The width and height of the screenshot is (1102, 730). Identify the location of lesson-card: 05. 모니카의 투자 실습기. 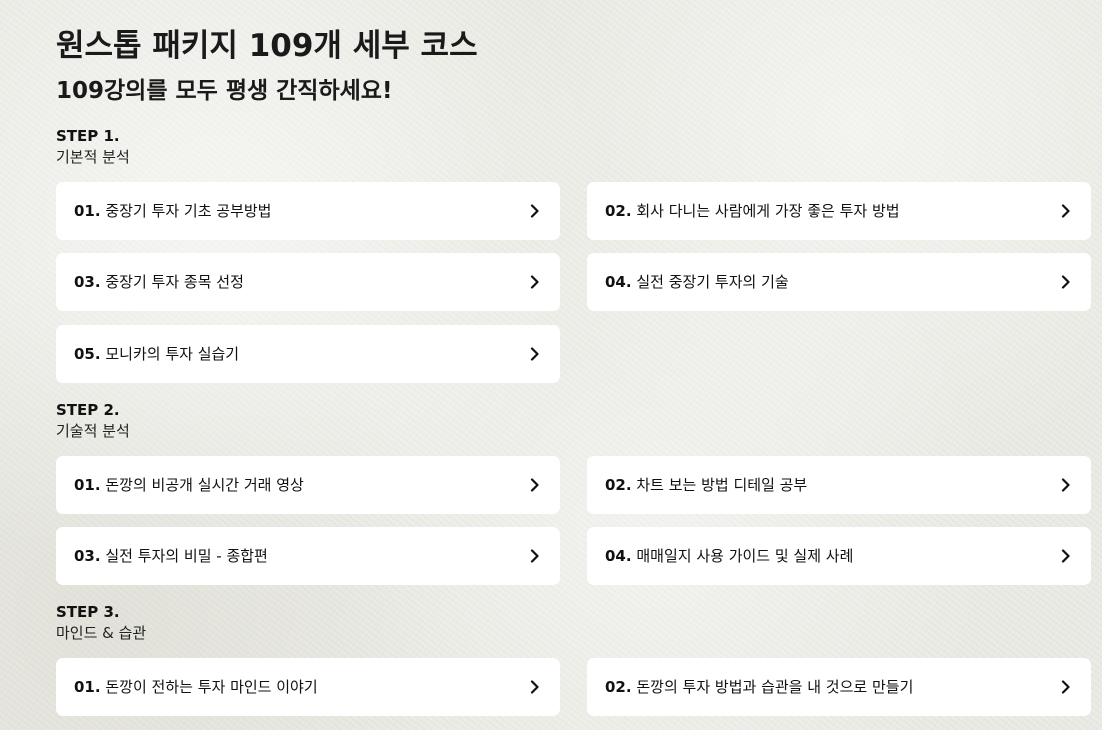
(308, 354).